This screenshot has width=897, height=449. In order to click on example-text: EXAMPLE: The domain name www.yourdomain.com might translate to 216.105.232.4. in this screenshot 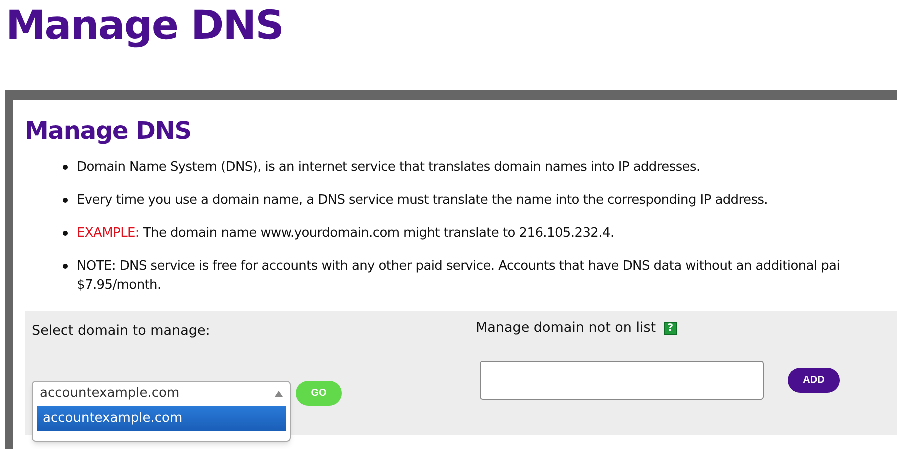, I will do `click(345, 234)`.